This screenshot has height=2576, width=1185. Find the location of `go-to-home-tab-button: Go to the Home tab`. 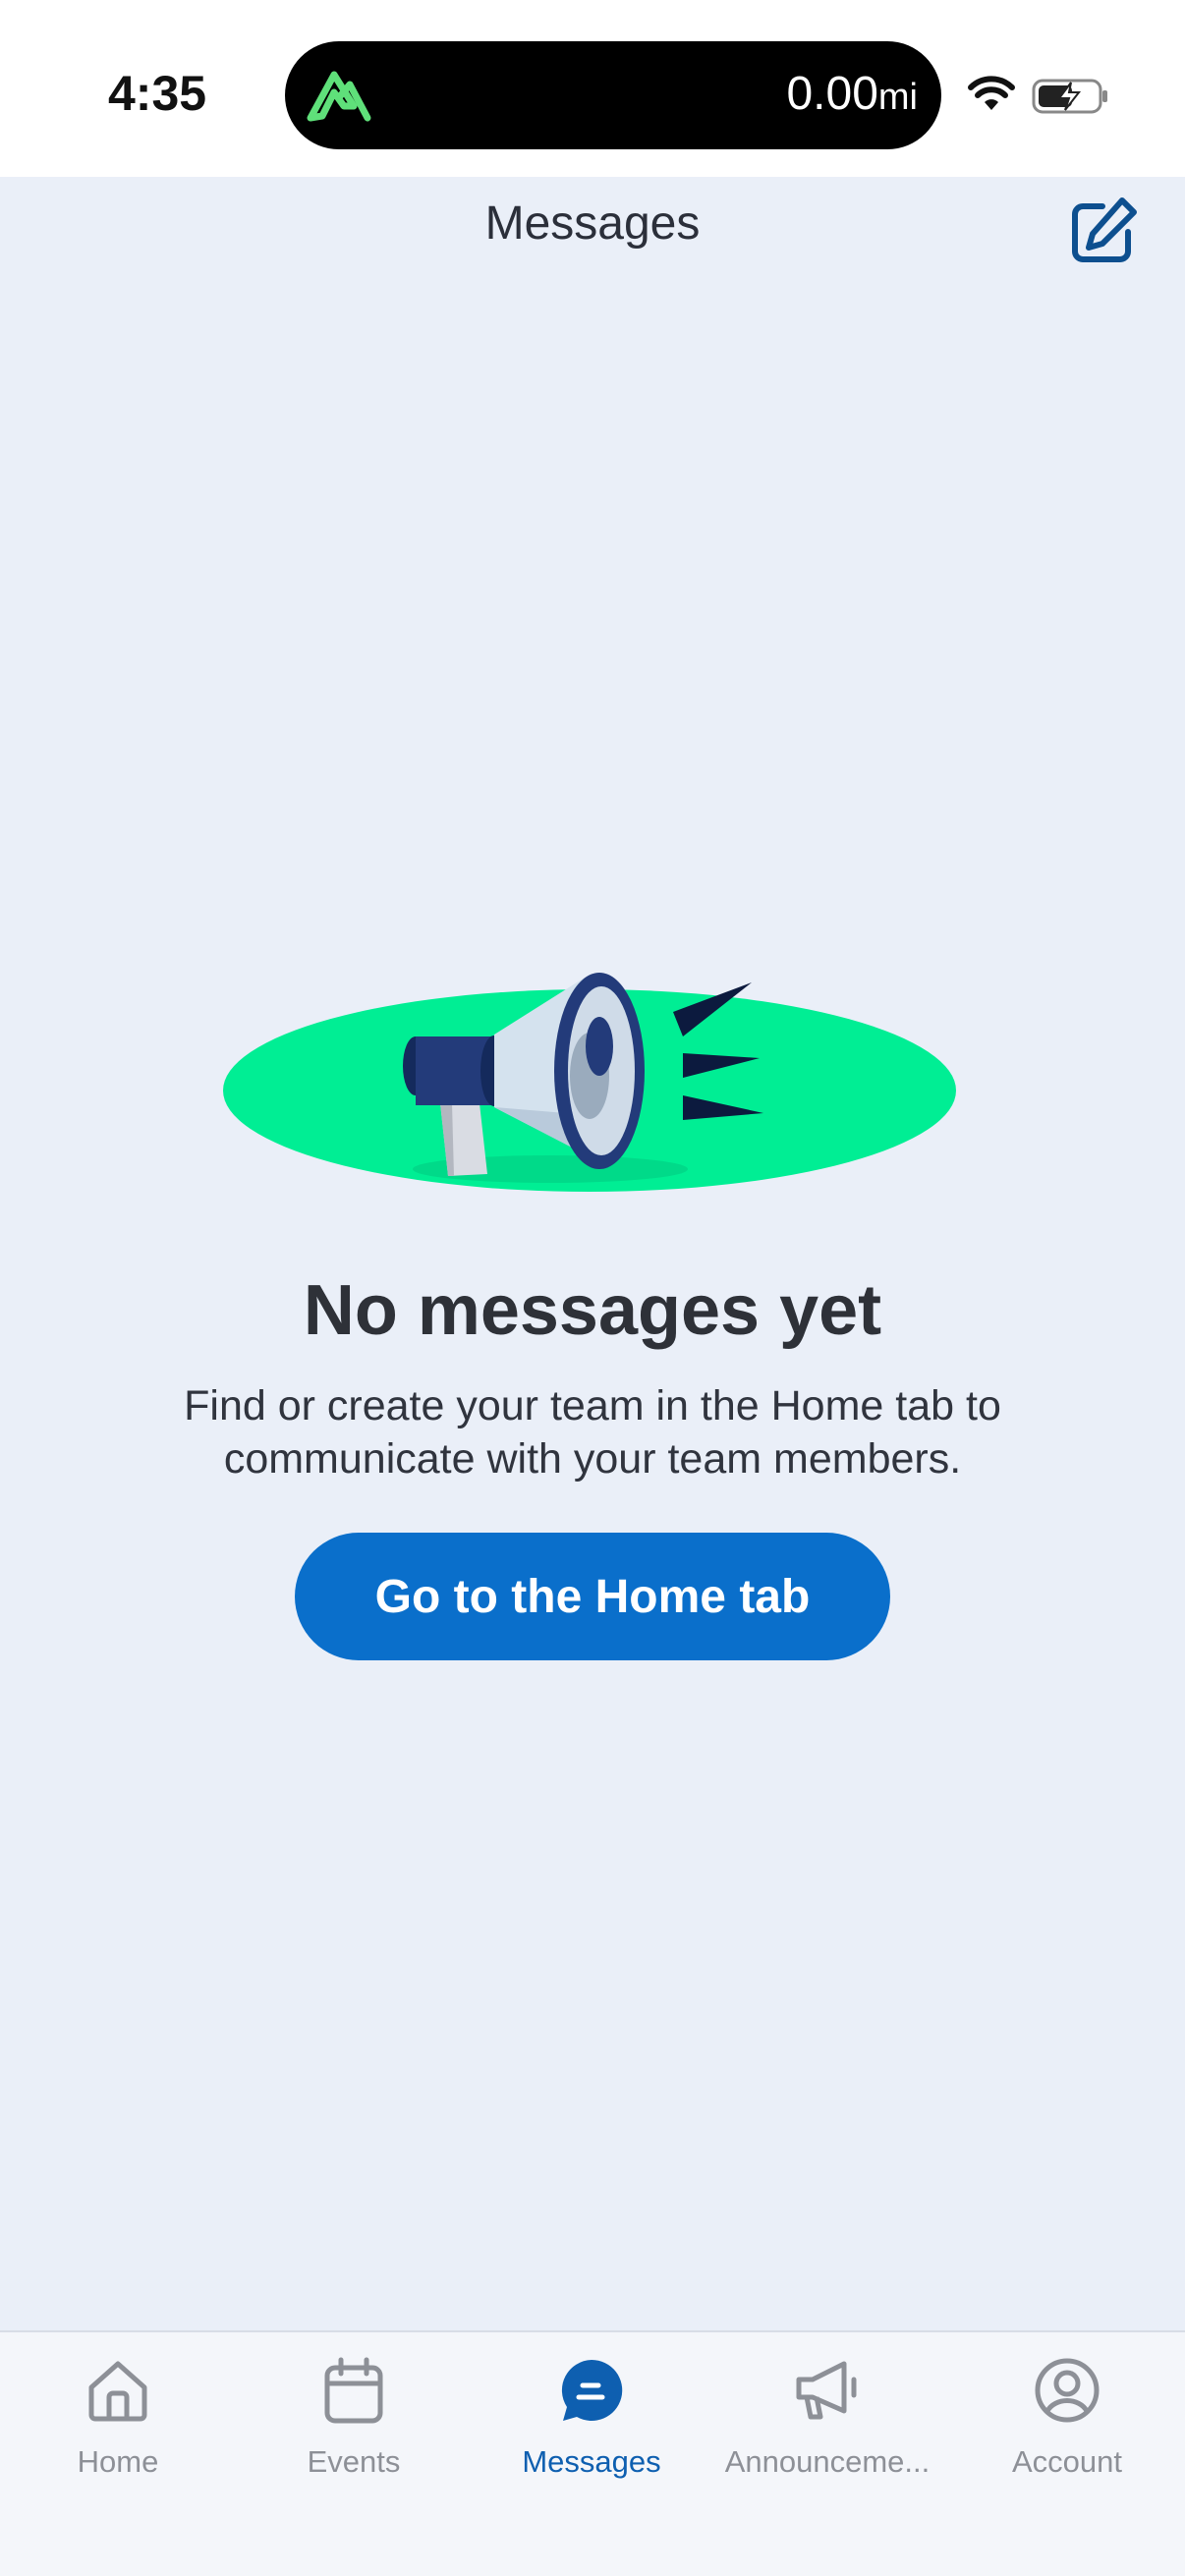

go-to-home-tab-button: Go to the Home tab is located at coordinates (592, 1596).